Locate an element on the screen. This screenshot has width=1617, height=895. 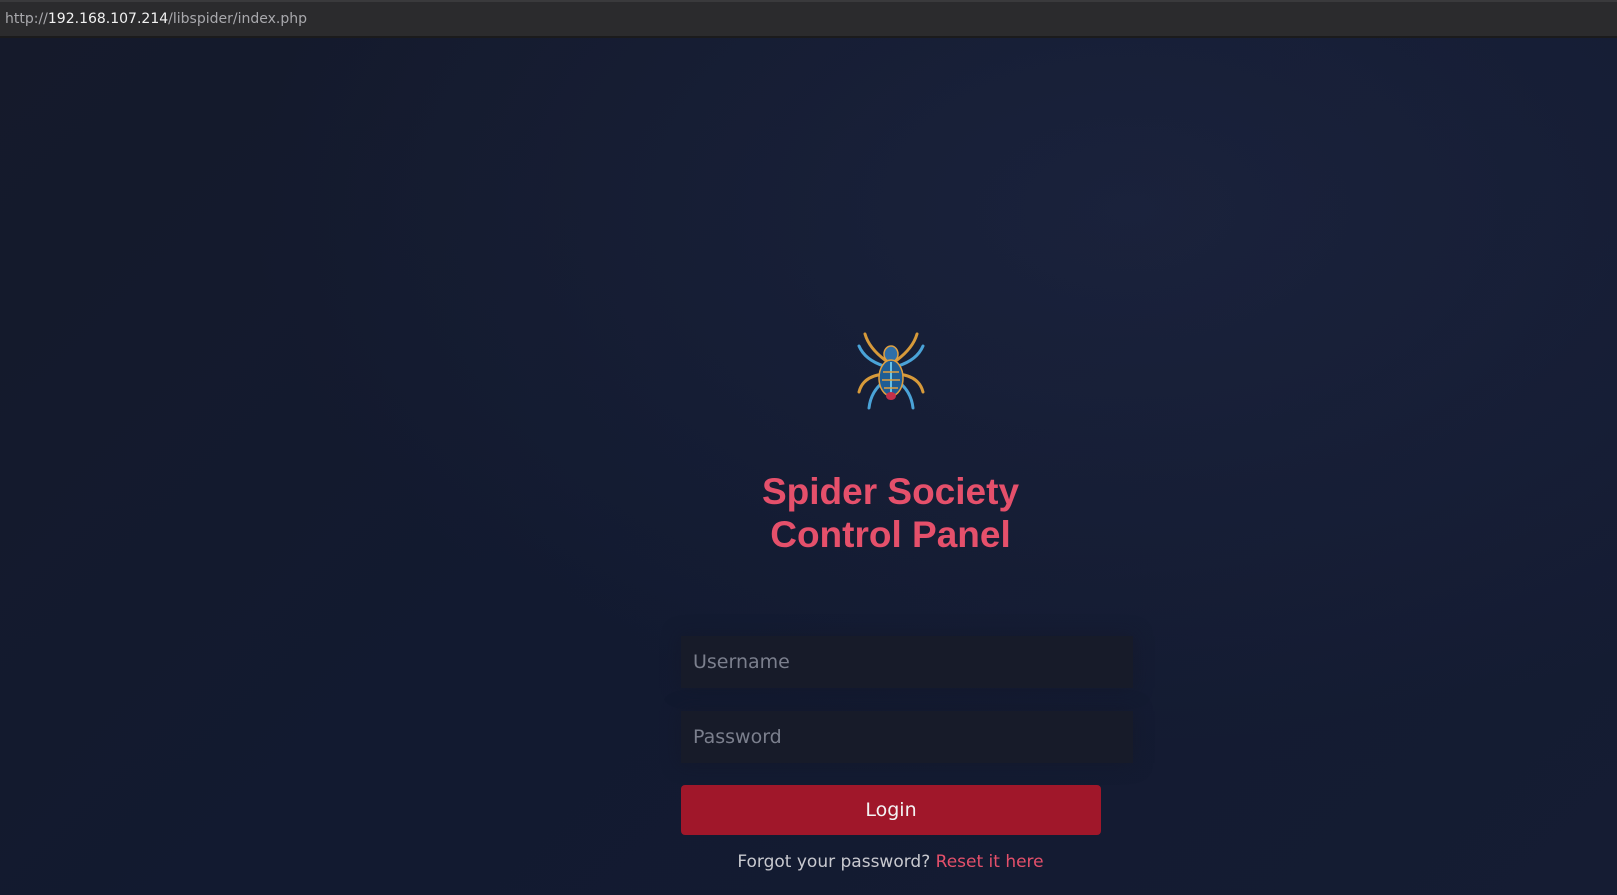
login-button: Login is located at coordinates (891, 810).